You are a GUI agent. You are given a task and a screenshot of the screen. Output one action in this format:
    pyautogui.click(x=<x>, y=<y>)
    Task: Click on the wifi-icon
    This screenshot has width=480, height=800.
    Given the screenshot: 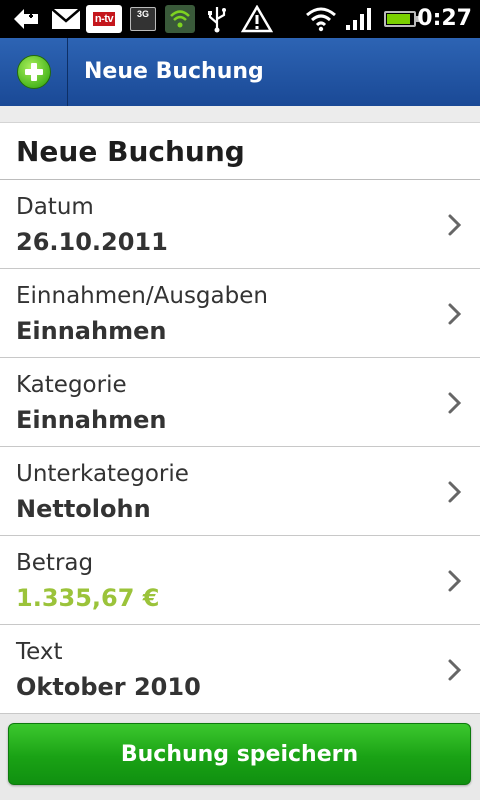 What is the action you would take?
    pyautogui.click(x=321, y=19)
    